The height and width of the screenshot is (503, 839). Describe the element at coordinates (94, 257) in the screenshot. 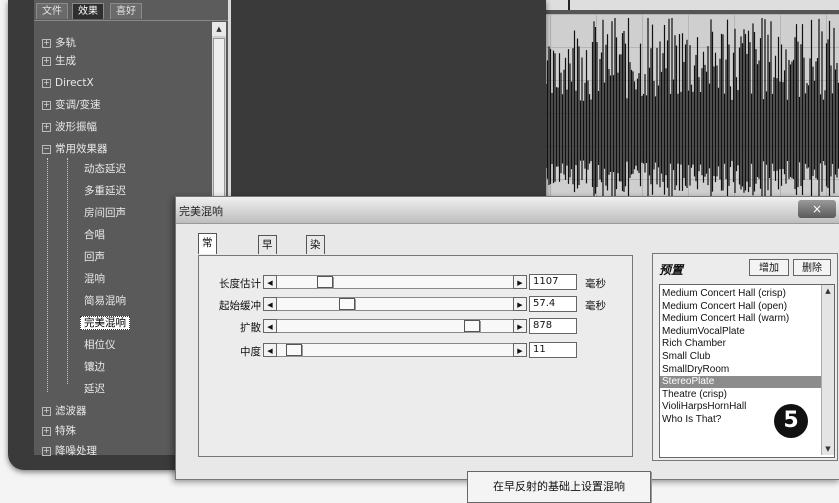

I see `tree-effect-item: 回声` at that location.